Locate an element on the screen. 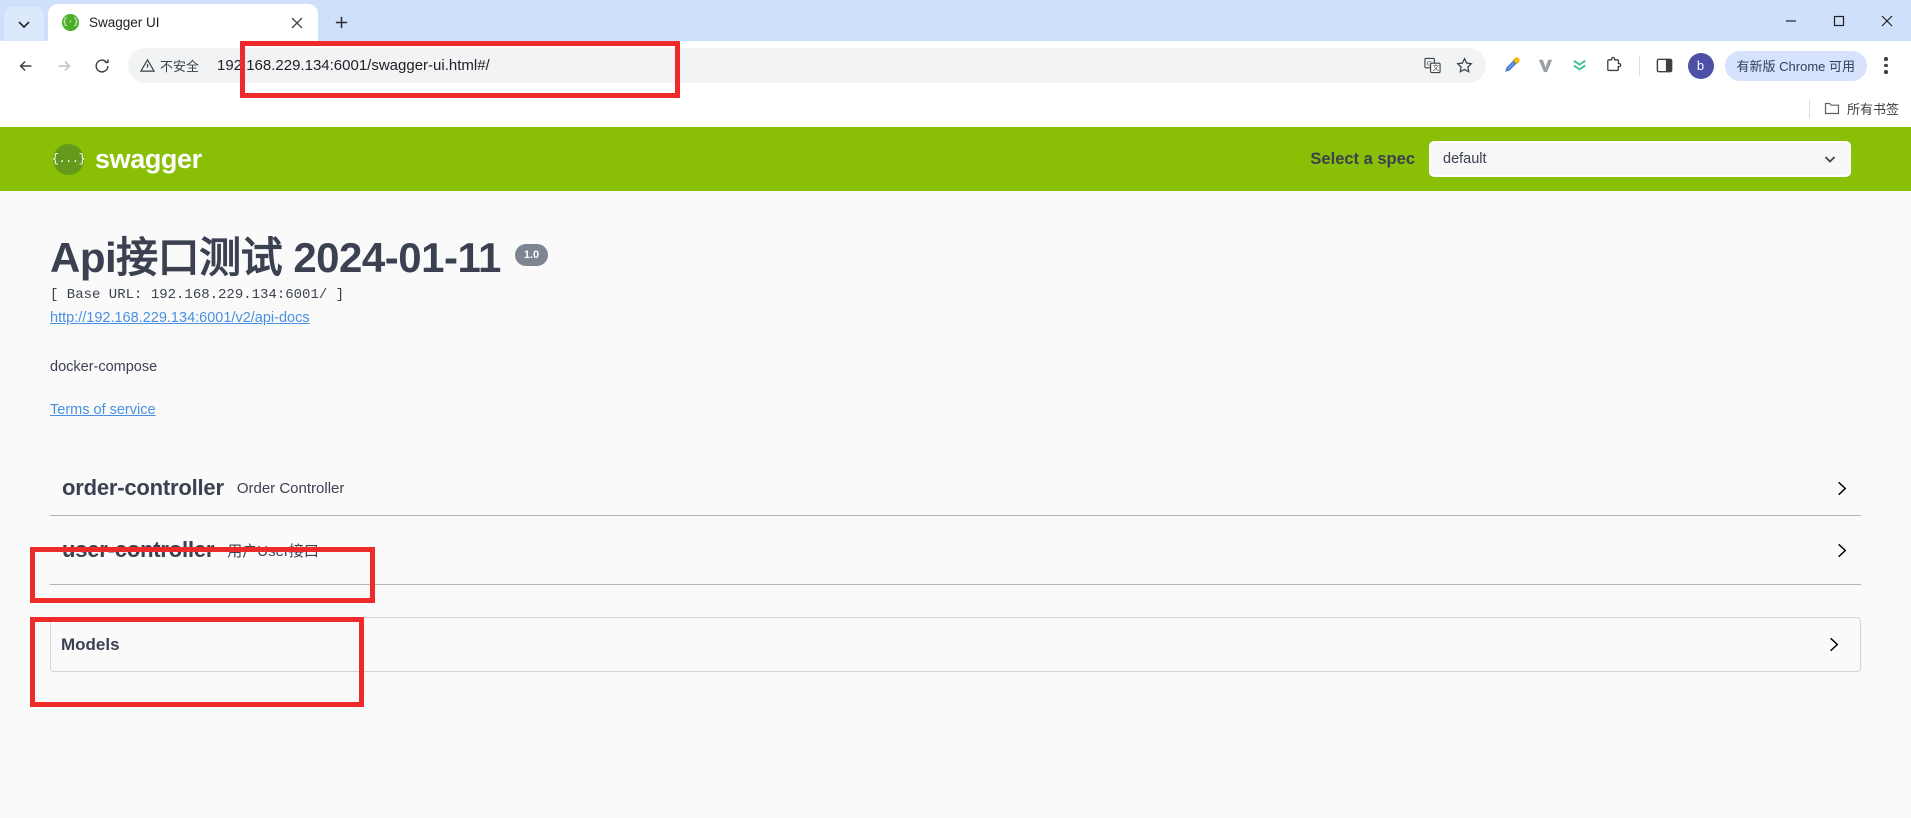 The width and height of the screenshot is (1911, 818). swagger-logo: {...} swagger is located at coordinates (127, 159).